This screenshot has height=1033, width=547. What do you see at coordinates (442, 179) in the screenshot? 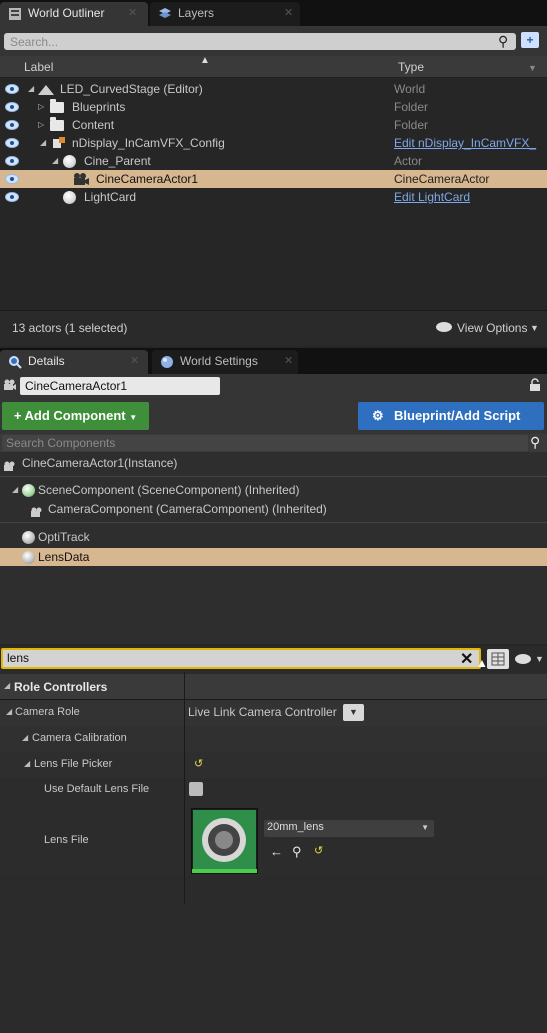
I see `row-type: CineCameraActor` at bounding box center [442, 179].